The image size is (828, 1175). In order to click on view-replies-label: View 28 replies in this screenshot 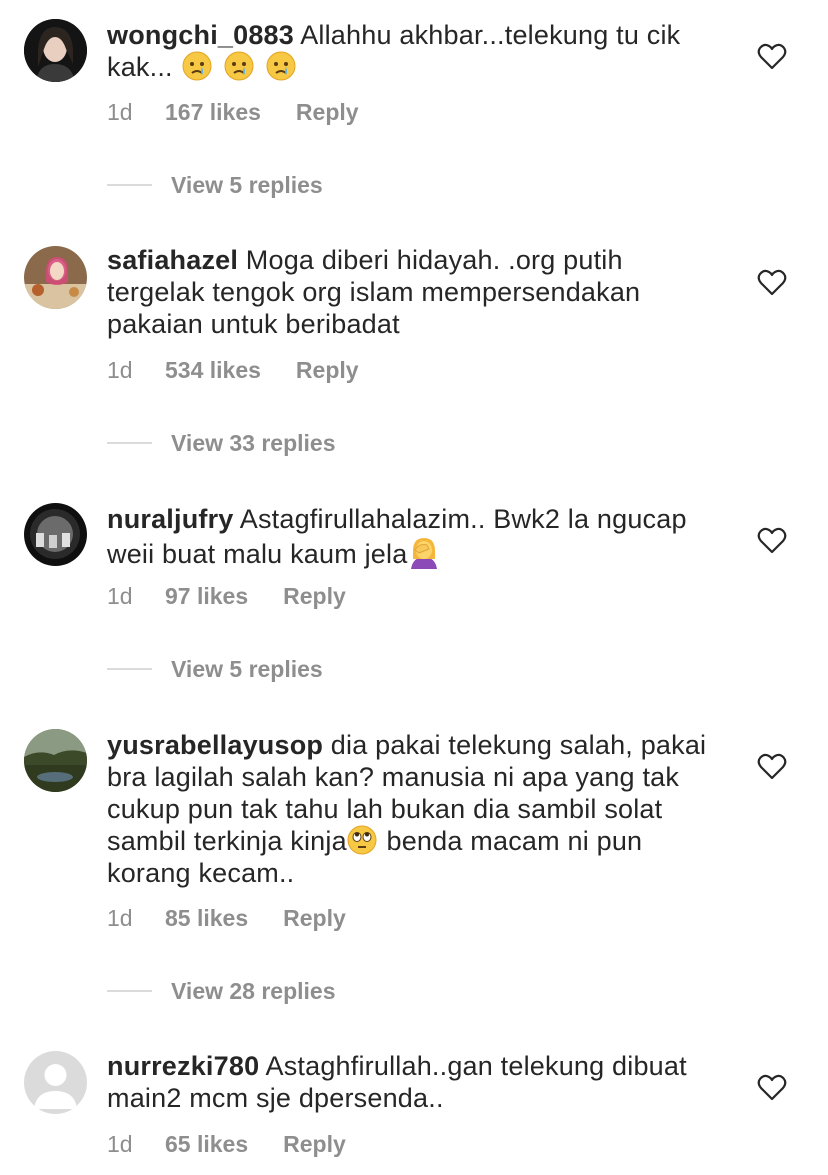, I will do `click(253, 990)`.